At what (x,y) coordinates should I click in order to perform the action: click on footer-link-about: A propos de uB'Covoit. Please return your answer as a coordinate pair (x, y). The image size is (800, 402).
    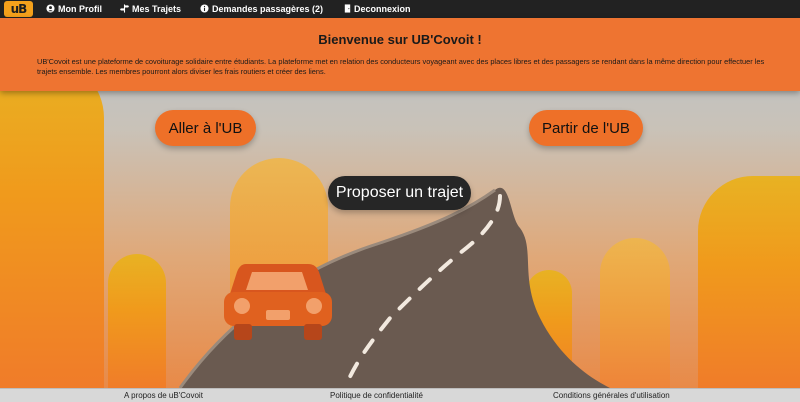
    Looking at the image, I should click on (163, 395).